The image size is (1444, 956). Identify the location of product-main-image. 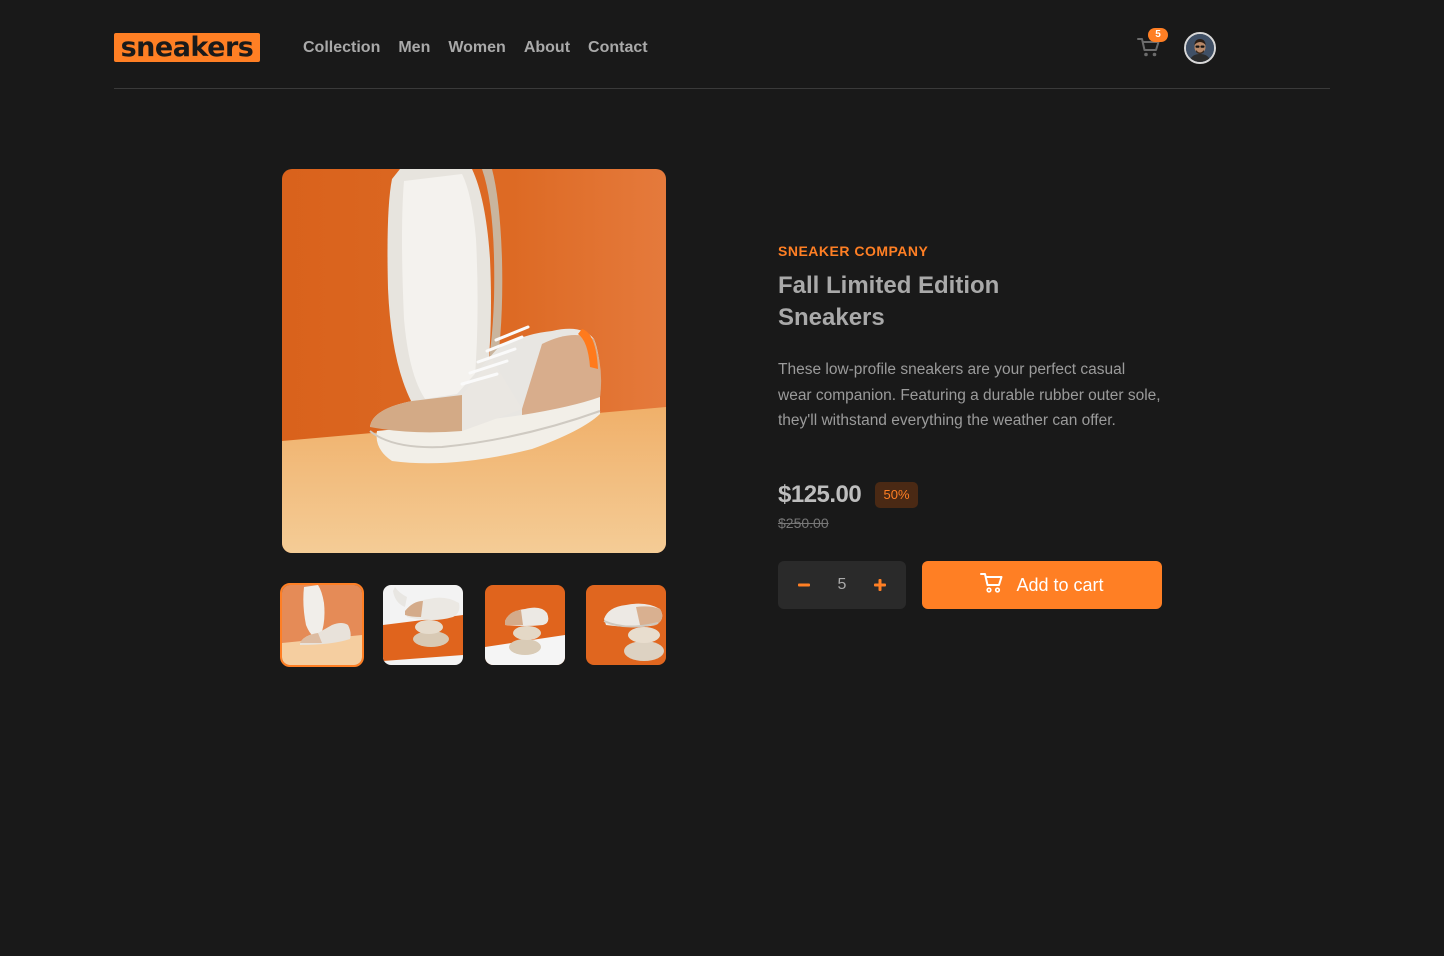
(474, 361).